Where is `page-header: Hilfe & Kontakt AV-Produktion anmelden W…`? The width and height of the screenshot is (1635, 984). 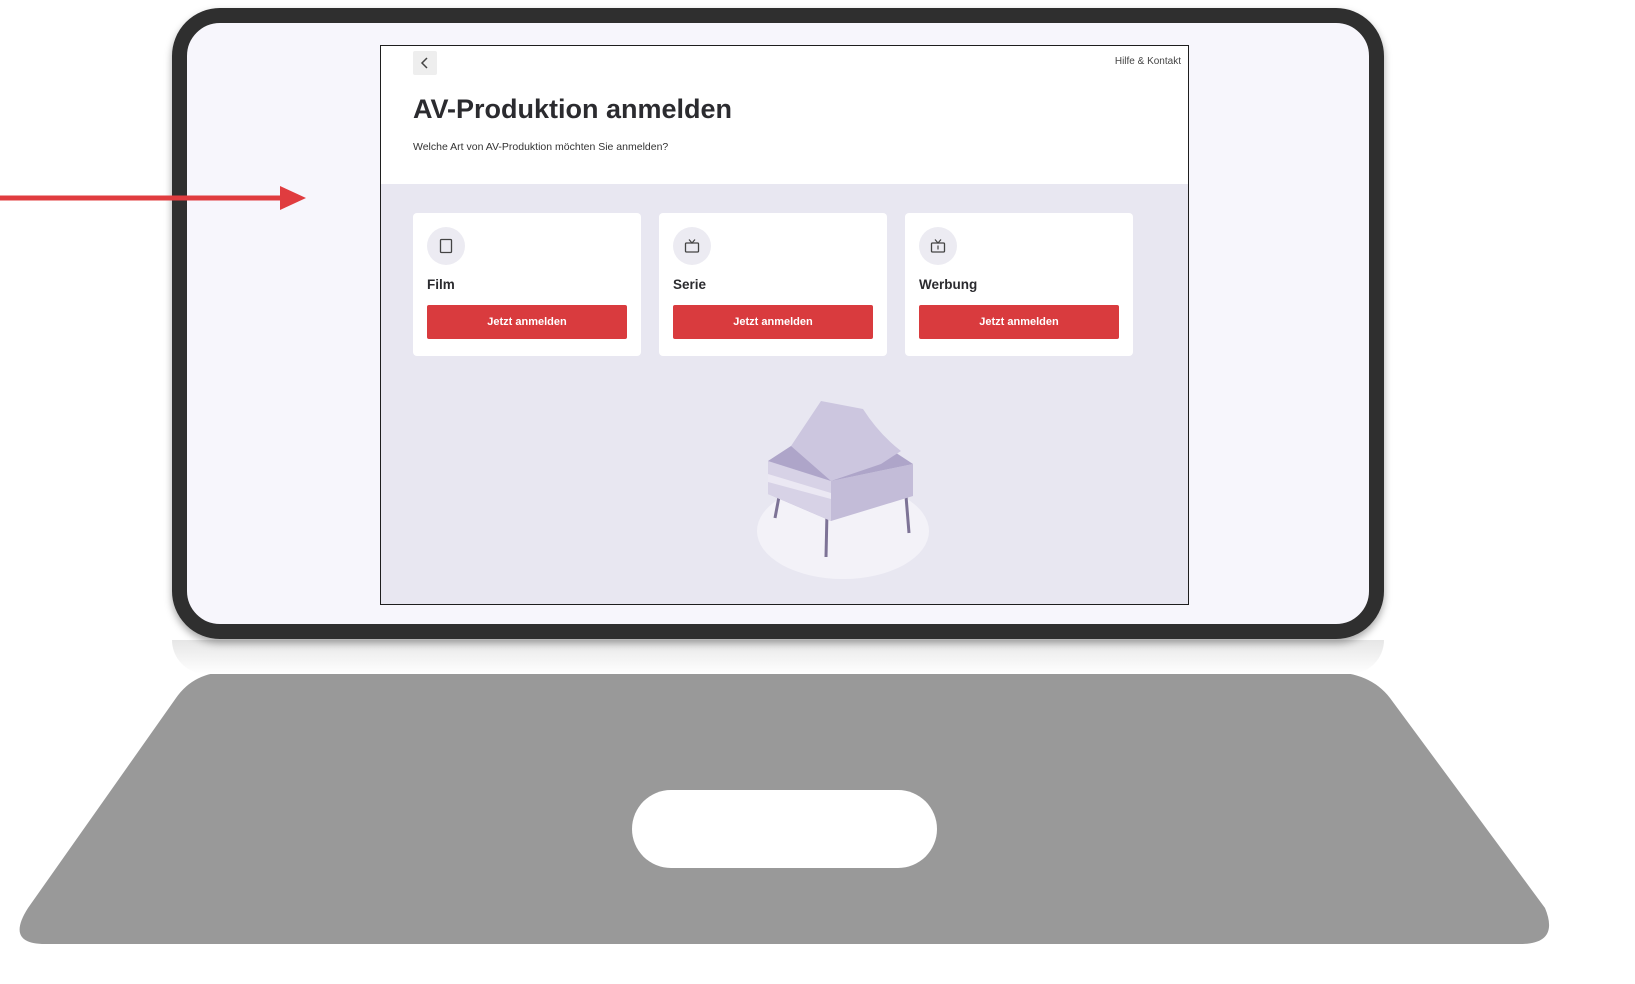 page-header: Hilfe & Kontakt AV-Produktion anmelden W… is located at coordinates (784, 115).